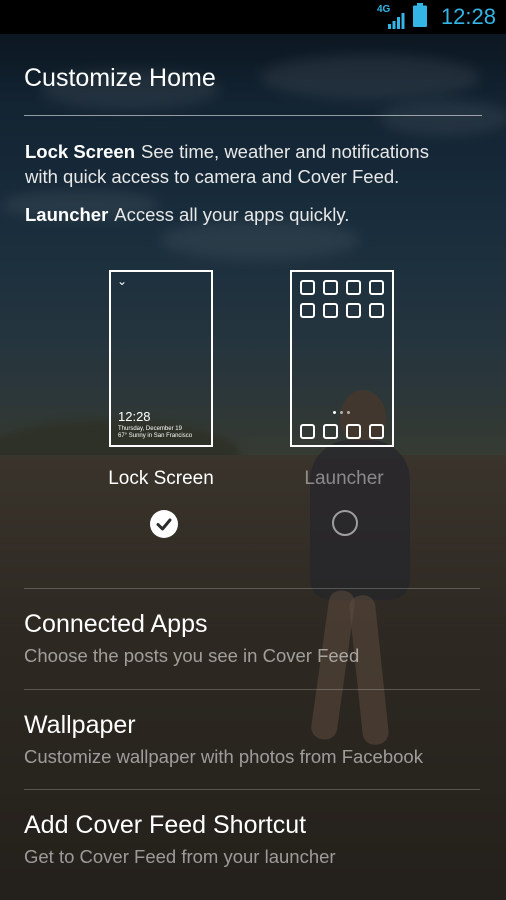  Describe the element at coordinates (345, 523) in the screenshot. I see `launcher-radio-button` at that location.